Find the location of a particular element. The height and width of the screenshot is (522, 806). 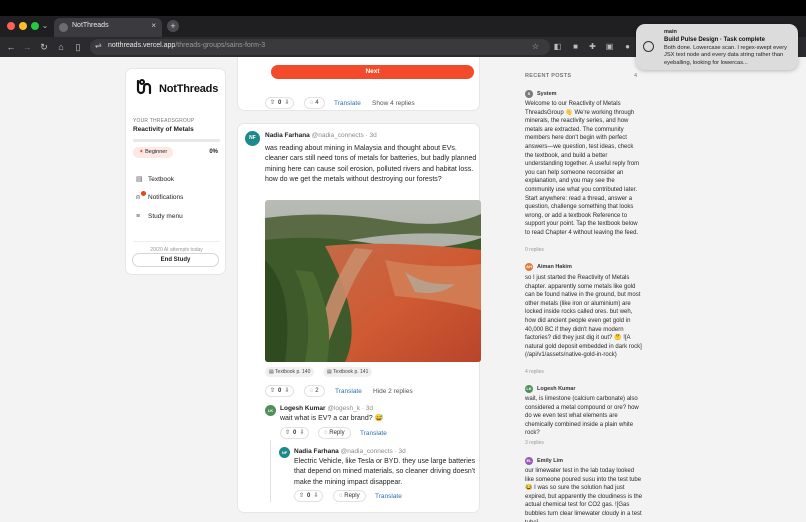

site-info-icon: ⇌ is located at coordinates (98, 45).